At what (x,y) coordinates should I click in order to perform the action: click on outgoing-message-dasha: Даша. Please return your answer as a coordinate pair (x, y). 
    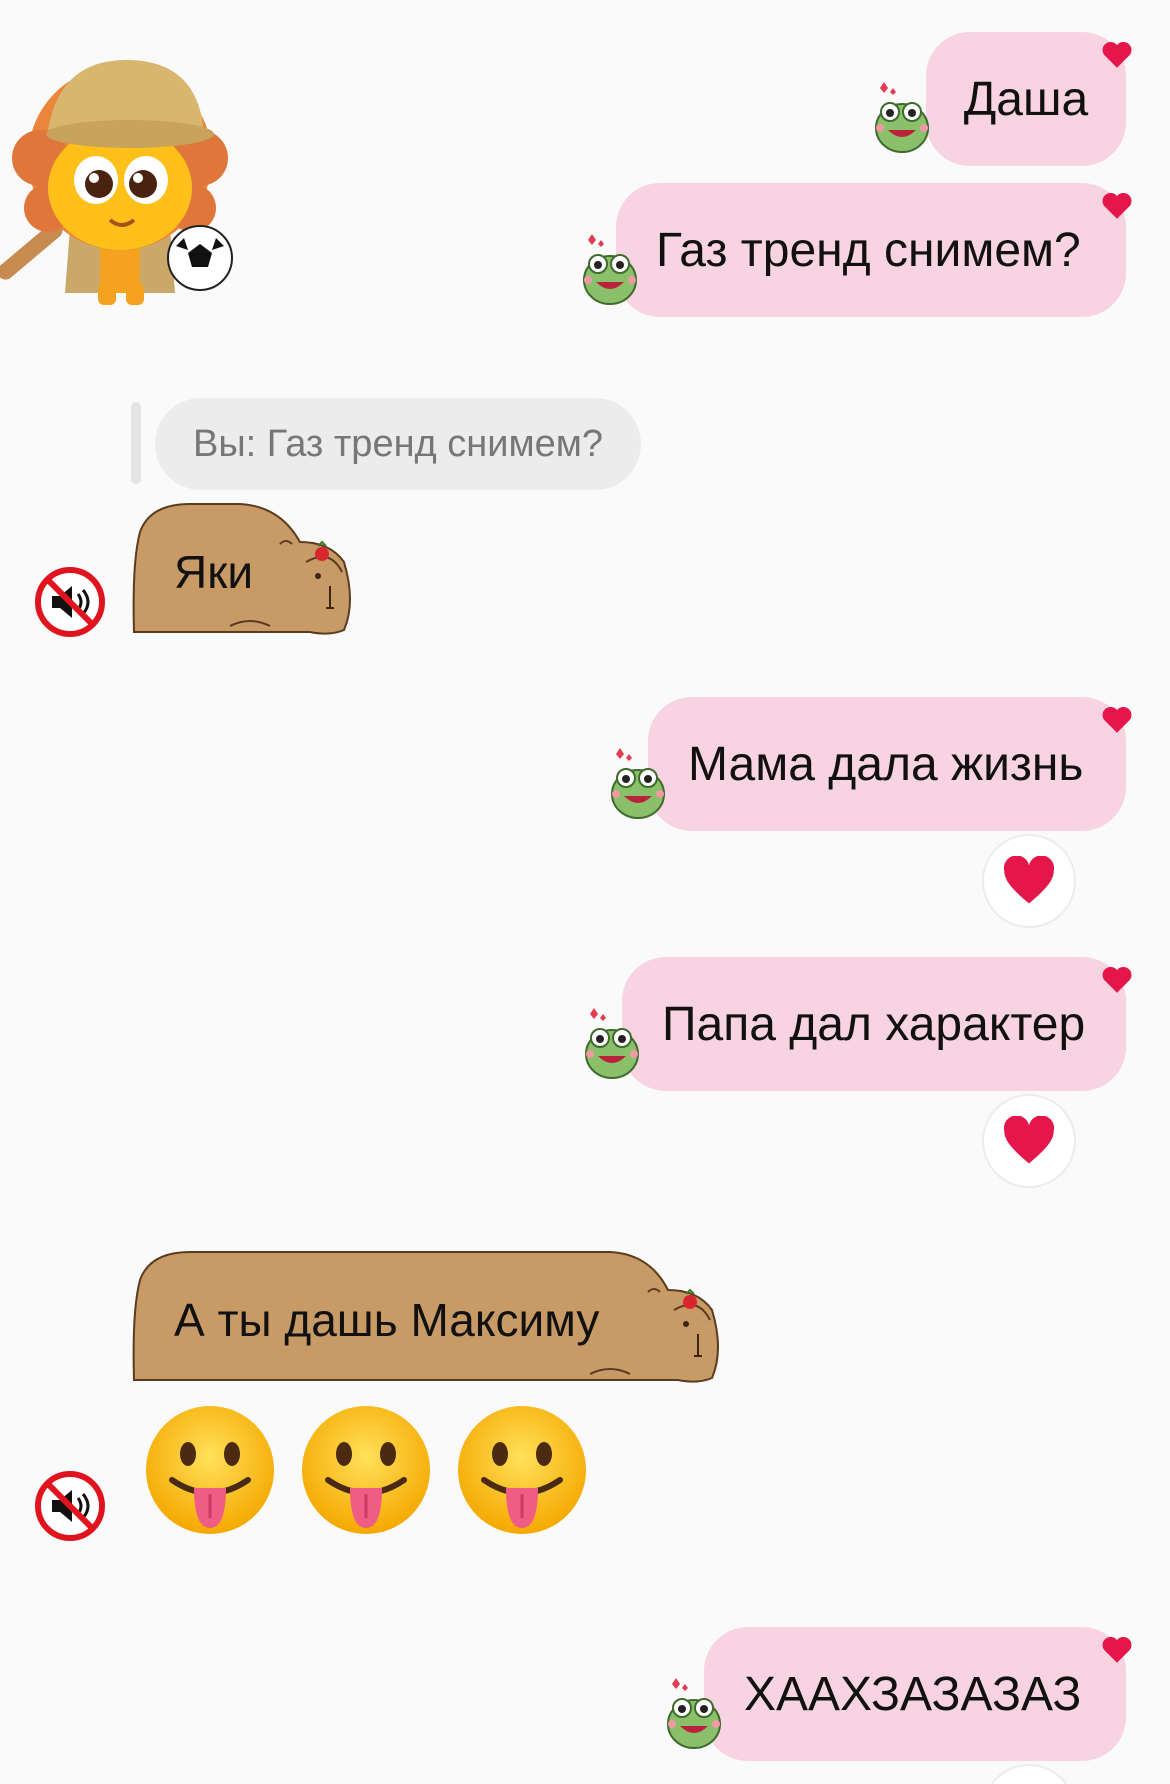
    Looking at the image, I should click on (1029, 99).